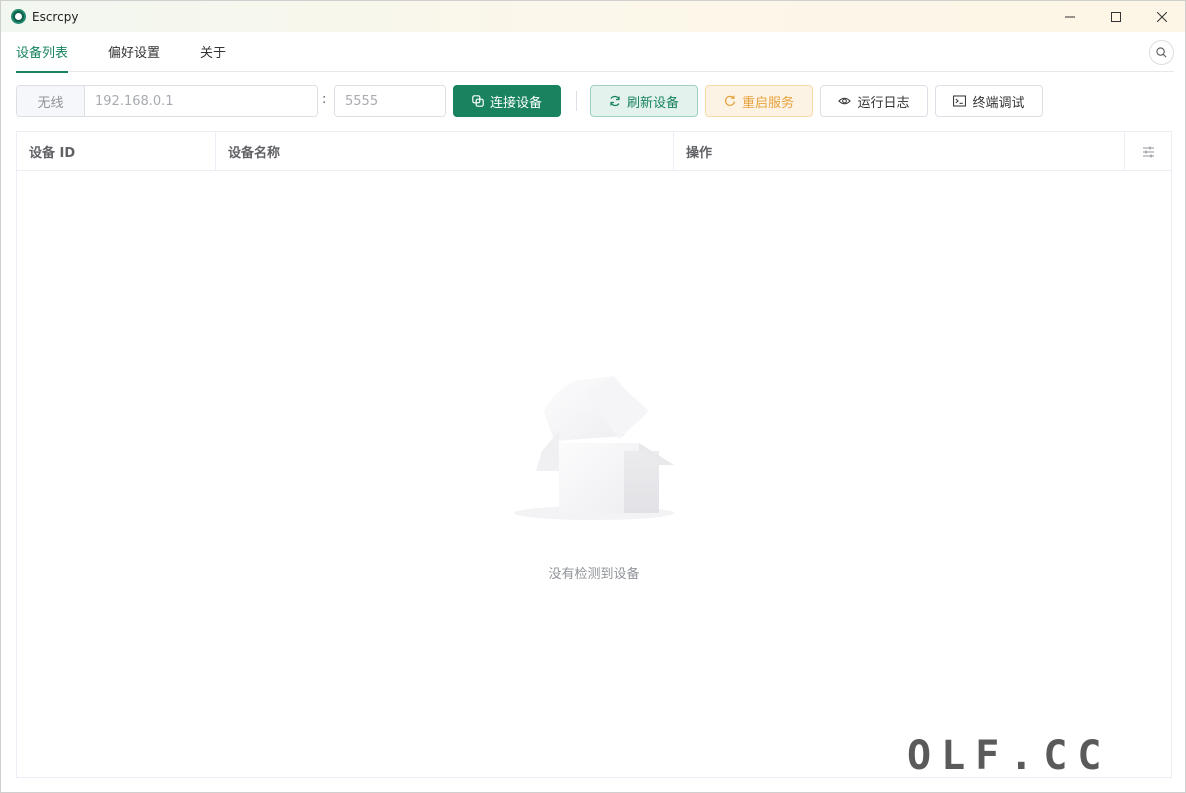  What do you see at coordinates (594, 448) in the screenshot?
I see `empty-box-icon` at bounding box center [594, 448].